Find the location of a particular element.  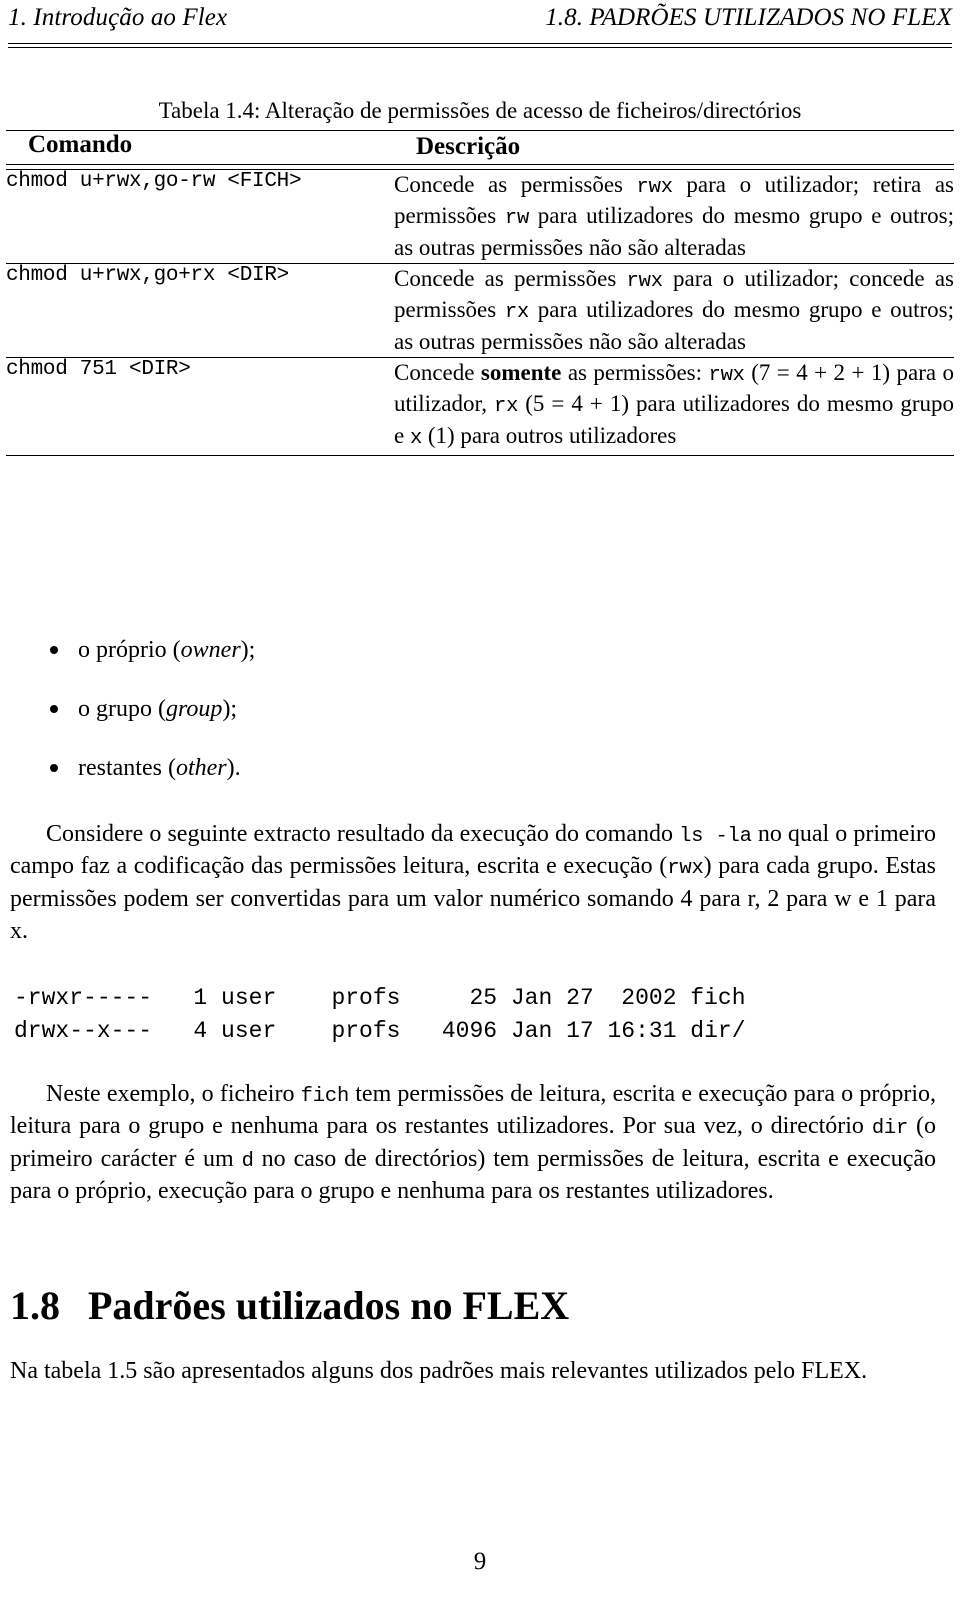

inline-math: (7 = 4 + 2 + 1) is located at coordinates (817, 372).